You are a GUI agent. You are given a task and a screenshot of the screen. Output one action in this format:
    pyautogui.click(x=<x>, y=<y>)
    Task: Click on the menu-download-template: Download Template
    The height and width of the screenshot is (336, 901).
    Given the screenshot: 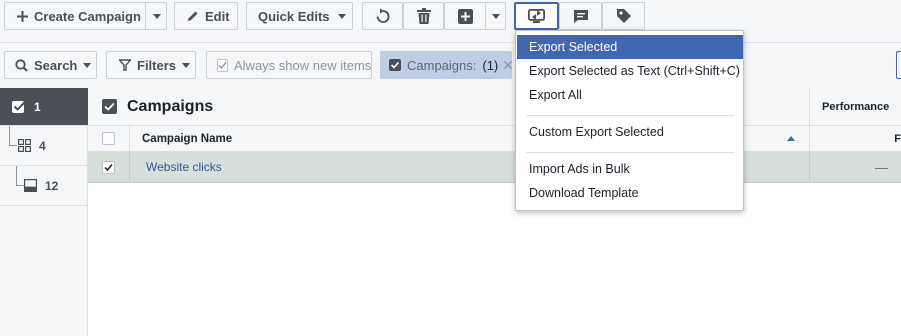 What is the action you would take?
    pyautogui.click(x=630, y=193)
    